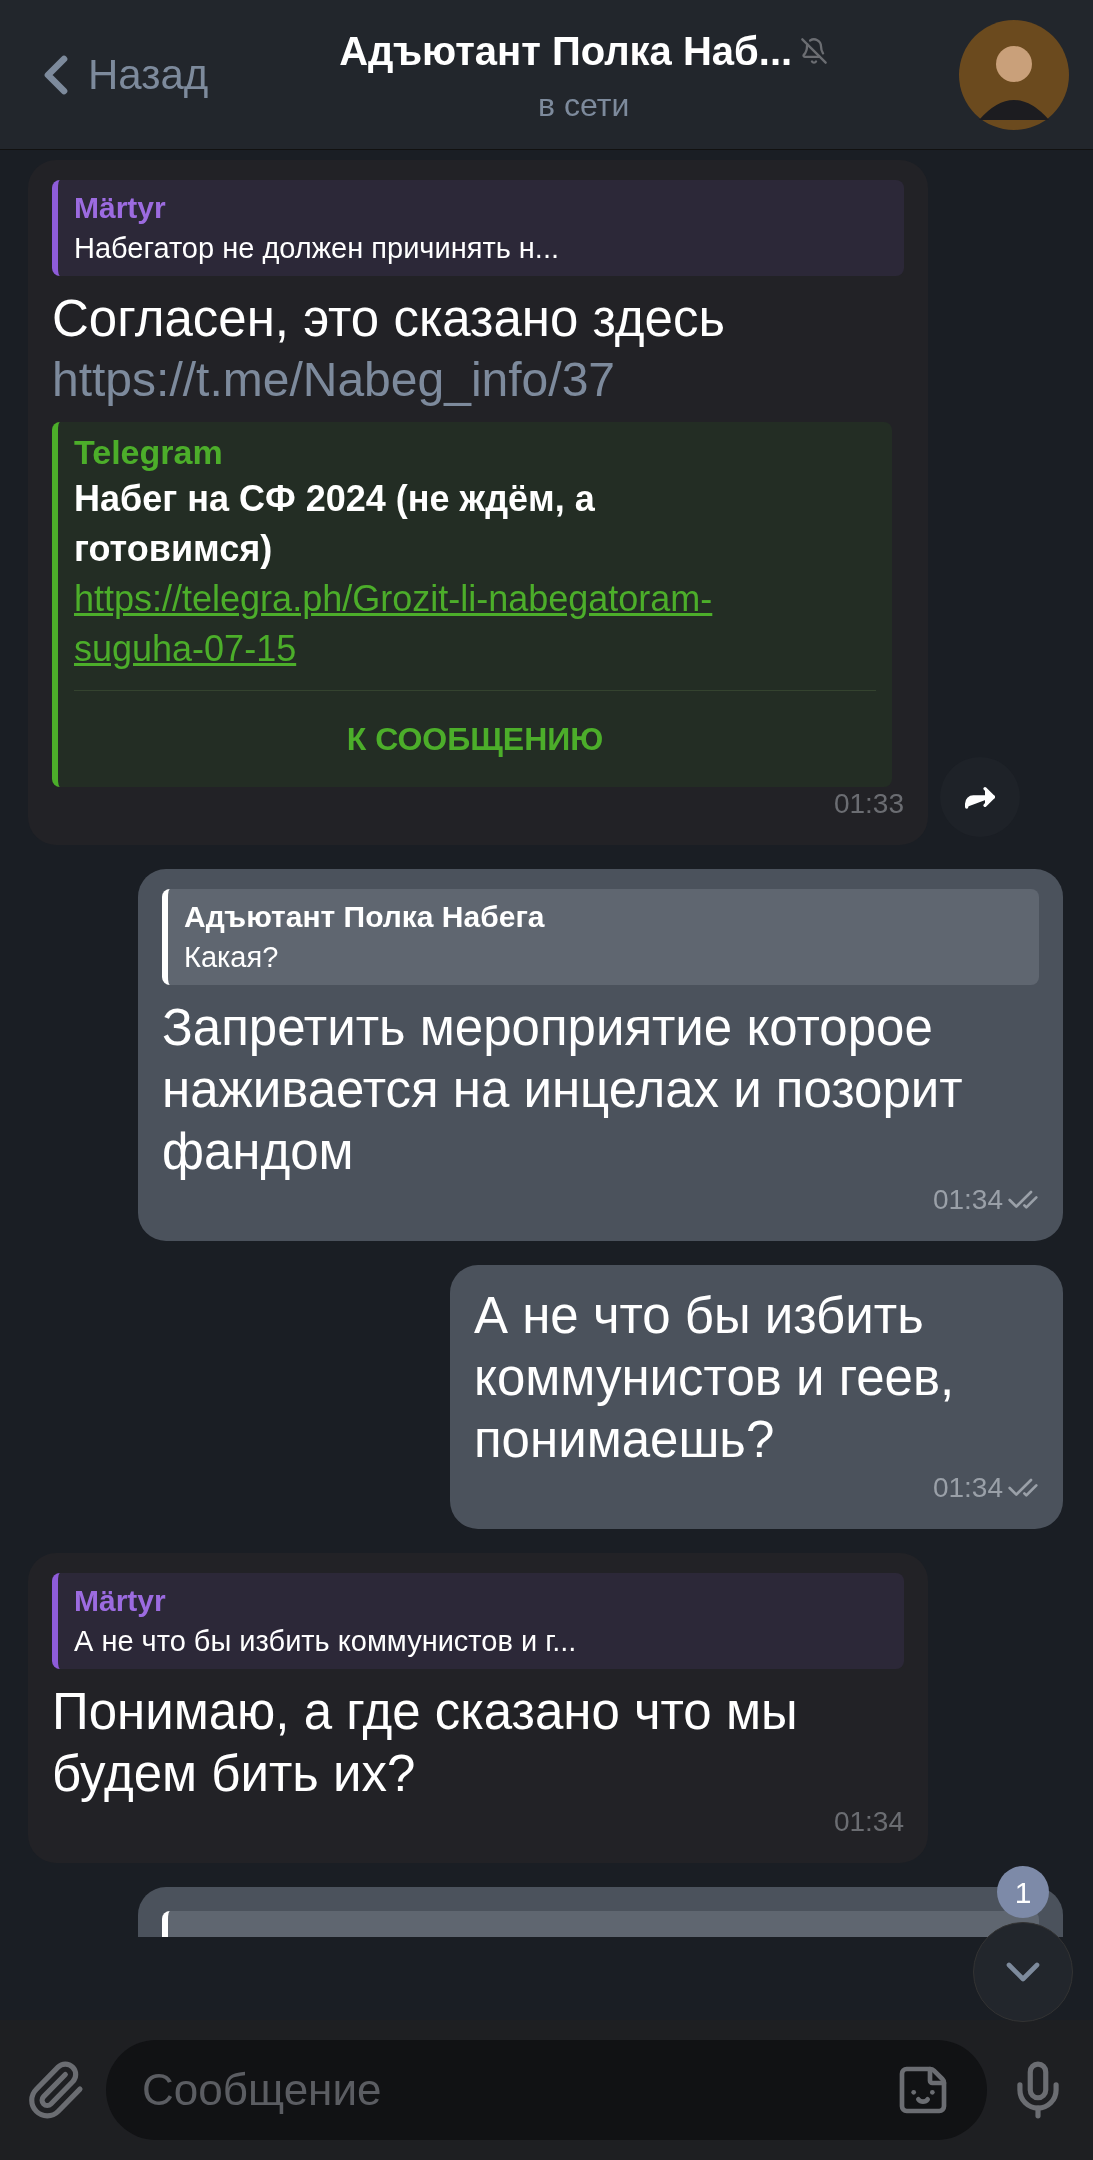 The image size is (1093, 2160). I want to click on message-text: Запретить мероприятие которое наживается на инцелах и позорит фандом, so click(563, 1090).